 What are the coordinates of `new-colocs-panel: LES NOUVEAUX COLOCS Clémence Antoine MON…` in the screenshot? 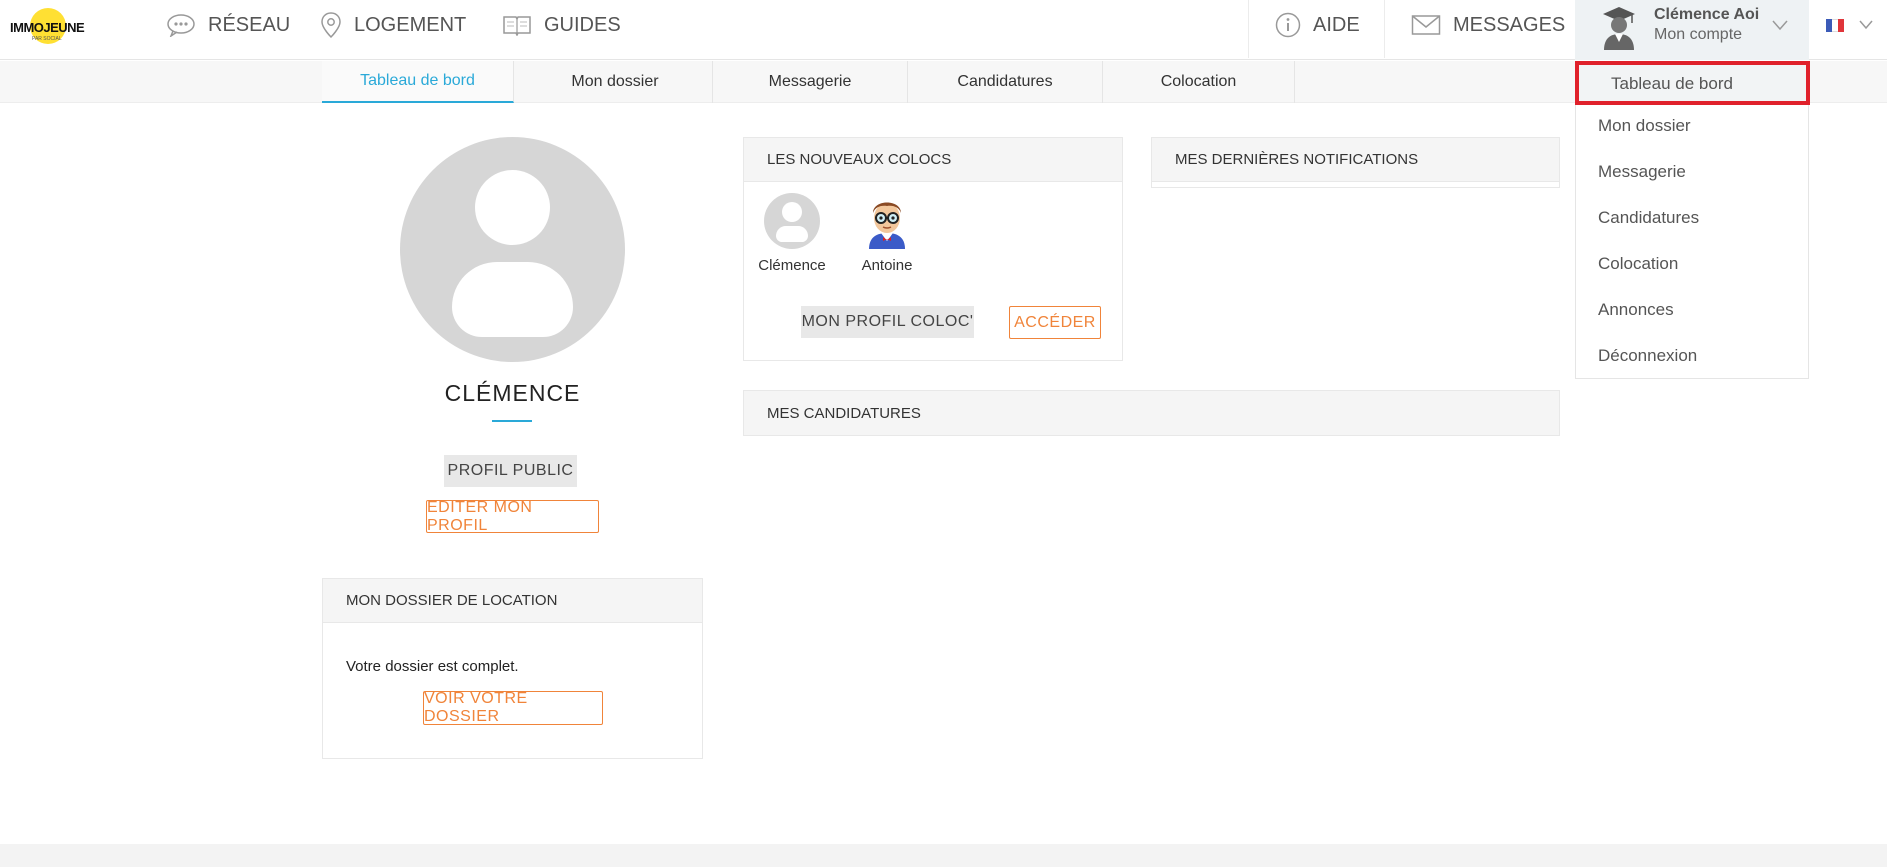 It's located at (933, 249).